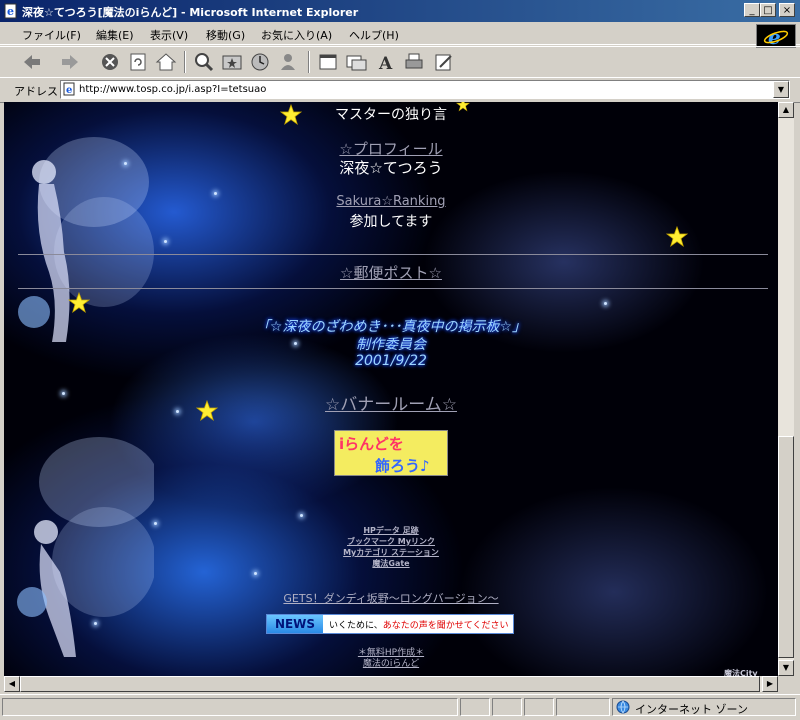  What do you see at coordinates (391, 664) in the screenshot?
I see `mahou-iland-link: 魔法のiらんど` at bounding box center [391, 664].